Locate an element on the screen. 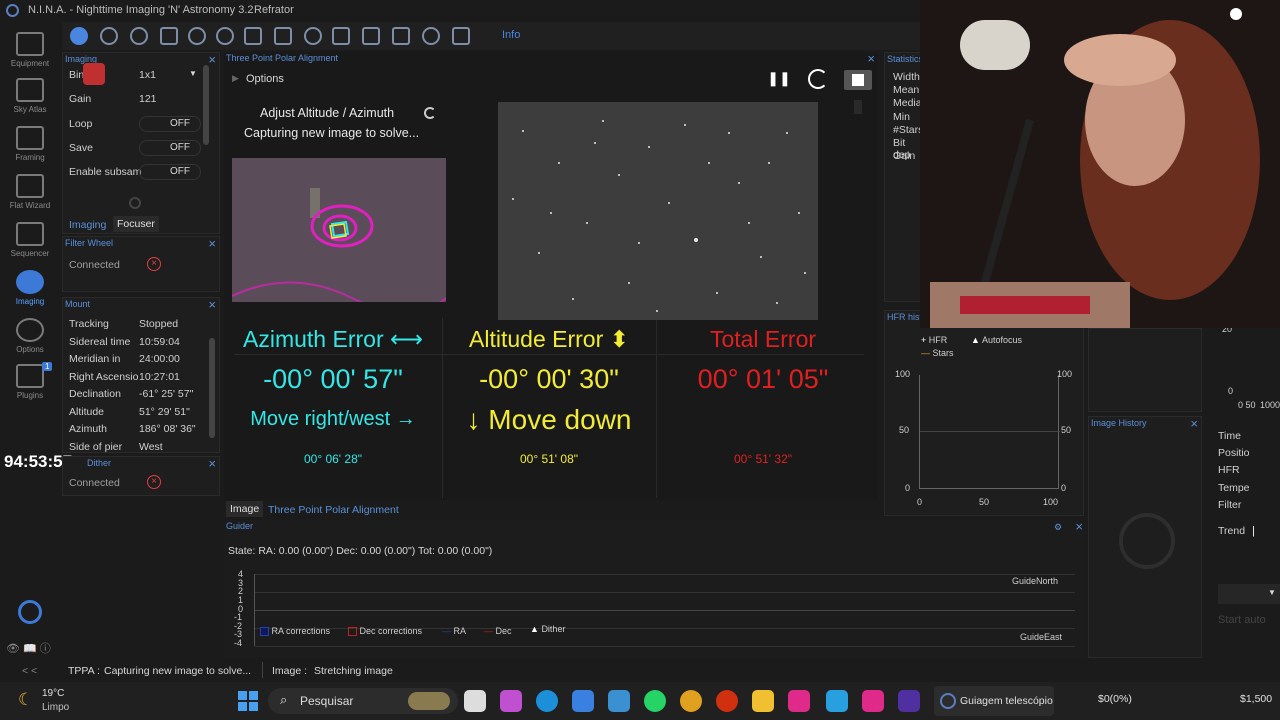  dome-icon is located at coordinates (313, 36).